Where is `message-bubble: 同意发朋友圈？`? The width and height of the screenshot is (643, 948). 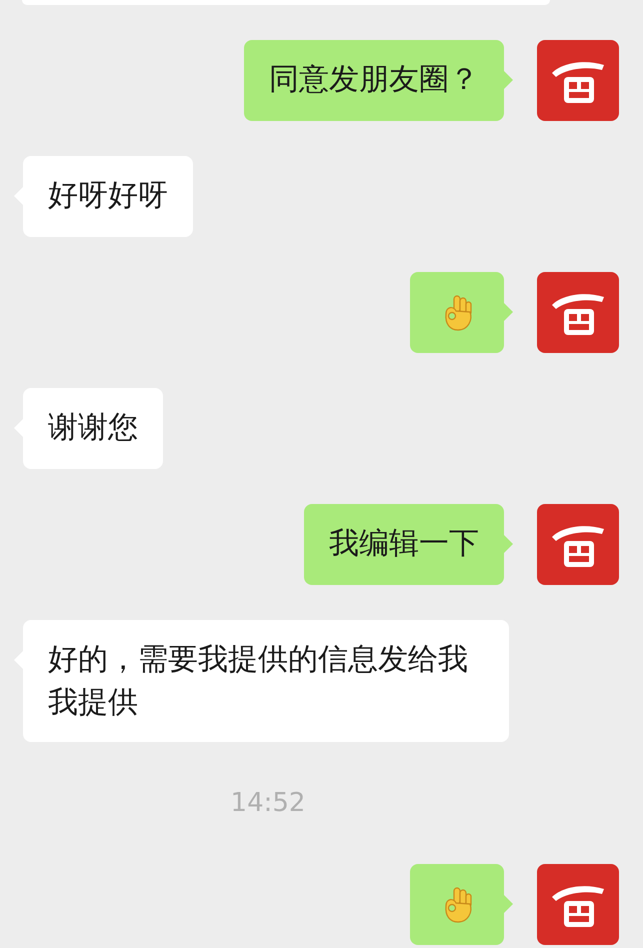 message-bubble: 同意发朋友圈？ is located at coordinates (374, 80).